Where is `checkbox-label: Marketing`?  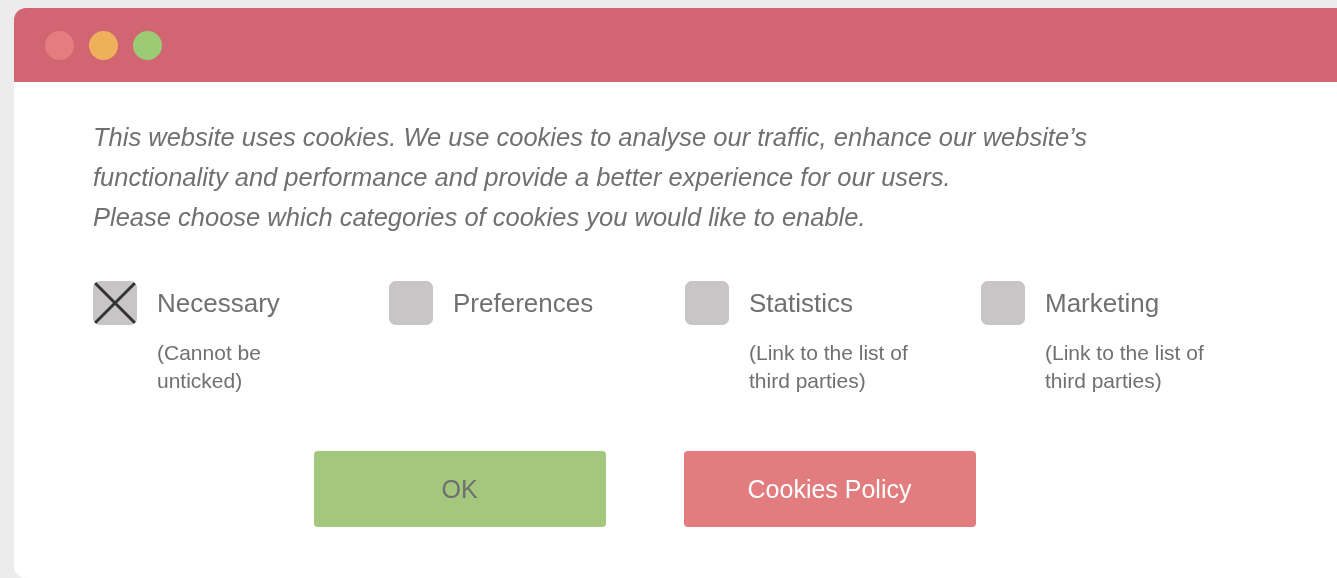 checkbox-label: Marketing is located at coordinates (1102, 303).